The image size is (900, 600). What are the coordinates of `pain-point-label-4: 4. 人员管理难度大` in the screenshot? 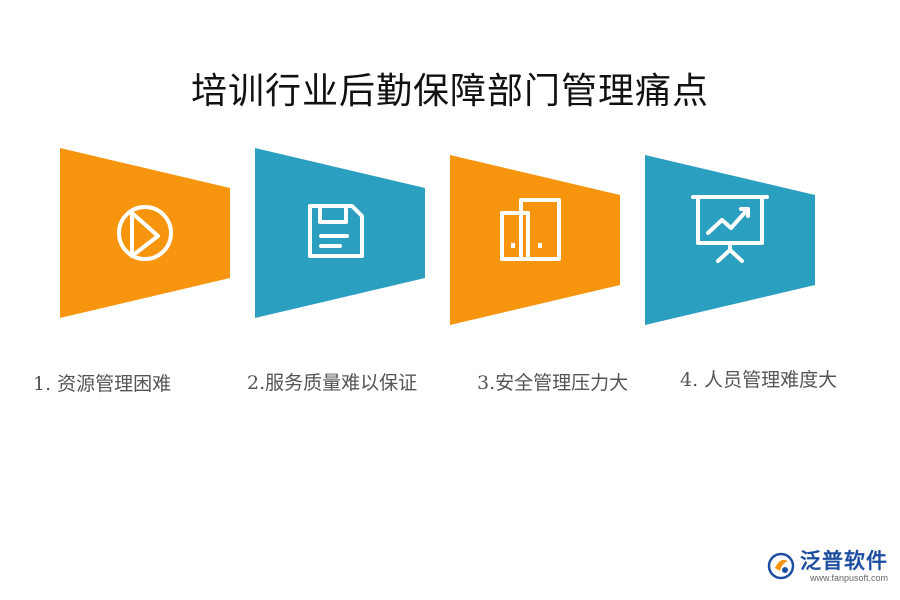 It's located at (759, 380).